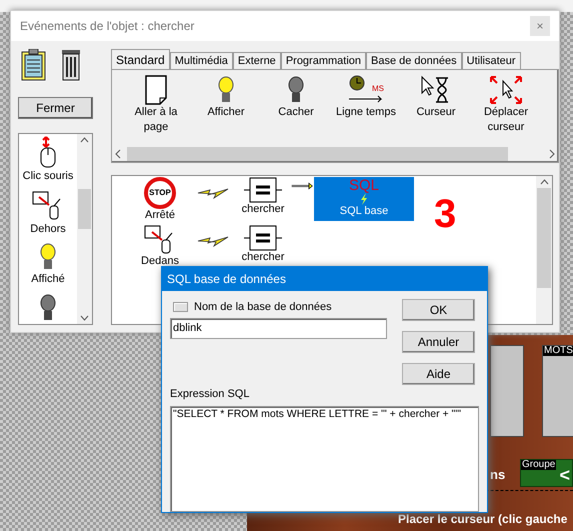 The height and width of the screenshot is (531, 573). I want to click on checkbox-label: Nom de la base de données, so click(263, 307).